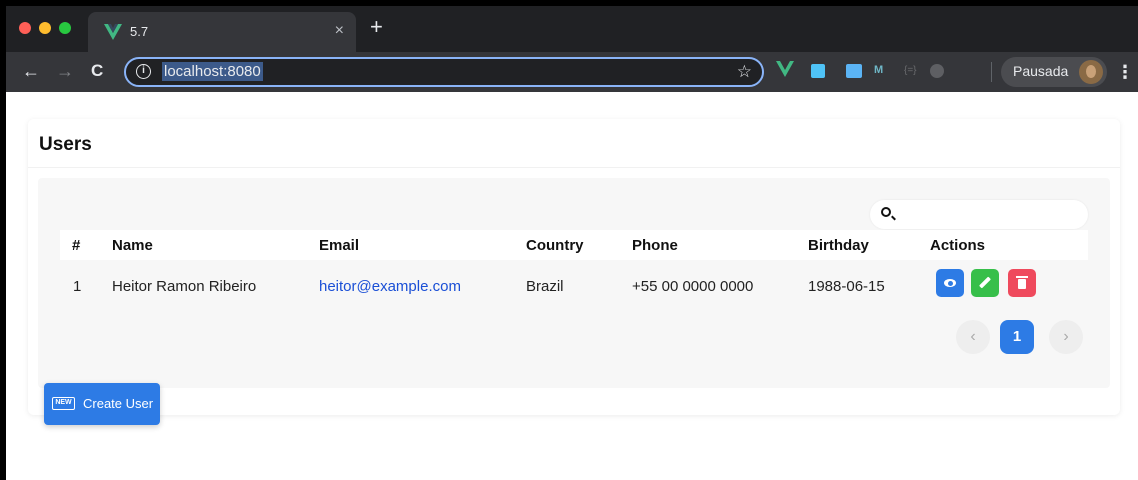 The height and width of the screenshot is (480, 1138). I want to click on pagination-next-button: ›, so click(1066, 337).